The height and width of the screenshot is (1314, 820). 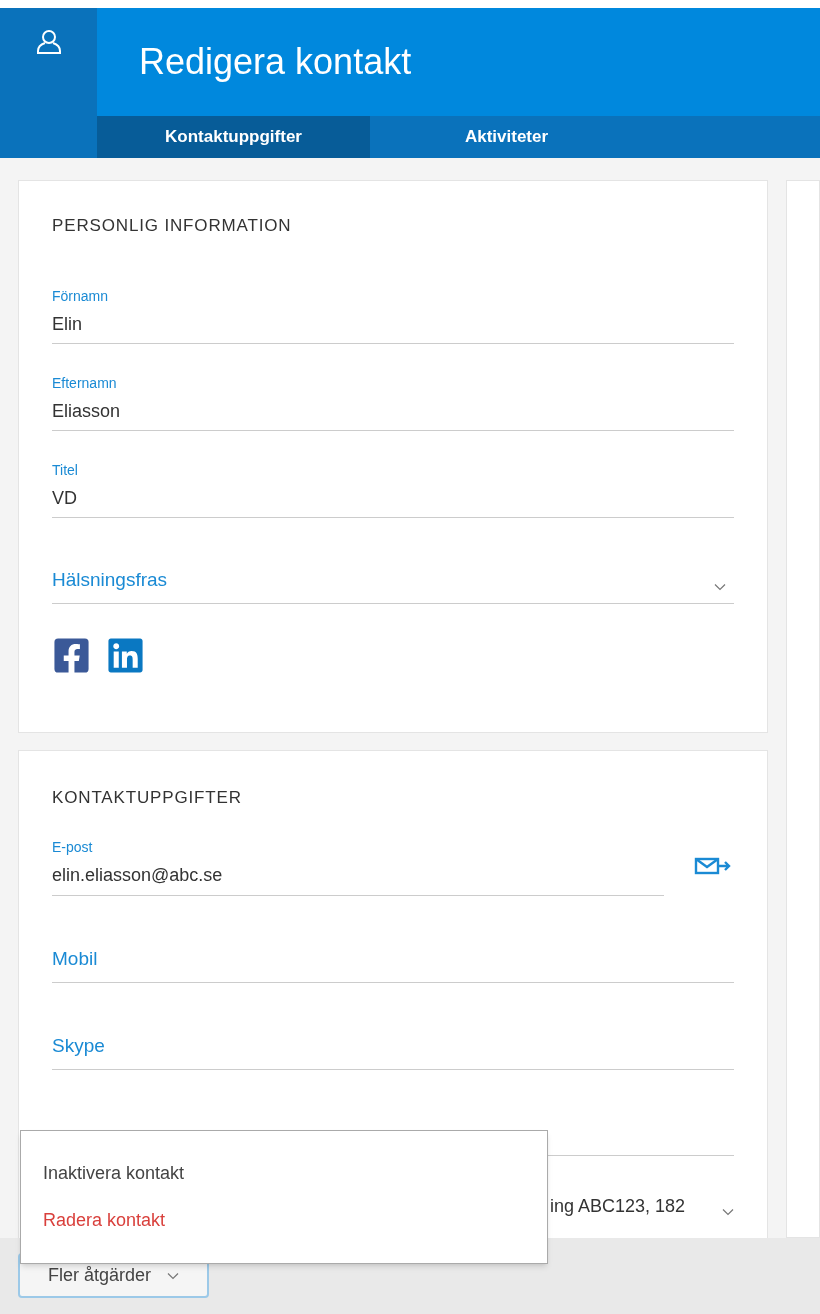 I want to click on field-label: Förnamn, so click(x=81, y=296).